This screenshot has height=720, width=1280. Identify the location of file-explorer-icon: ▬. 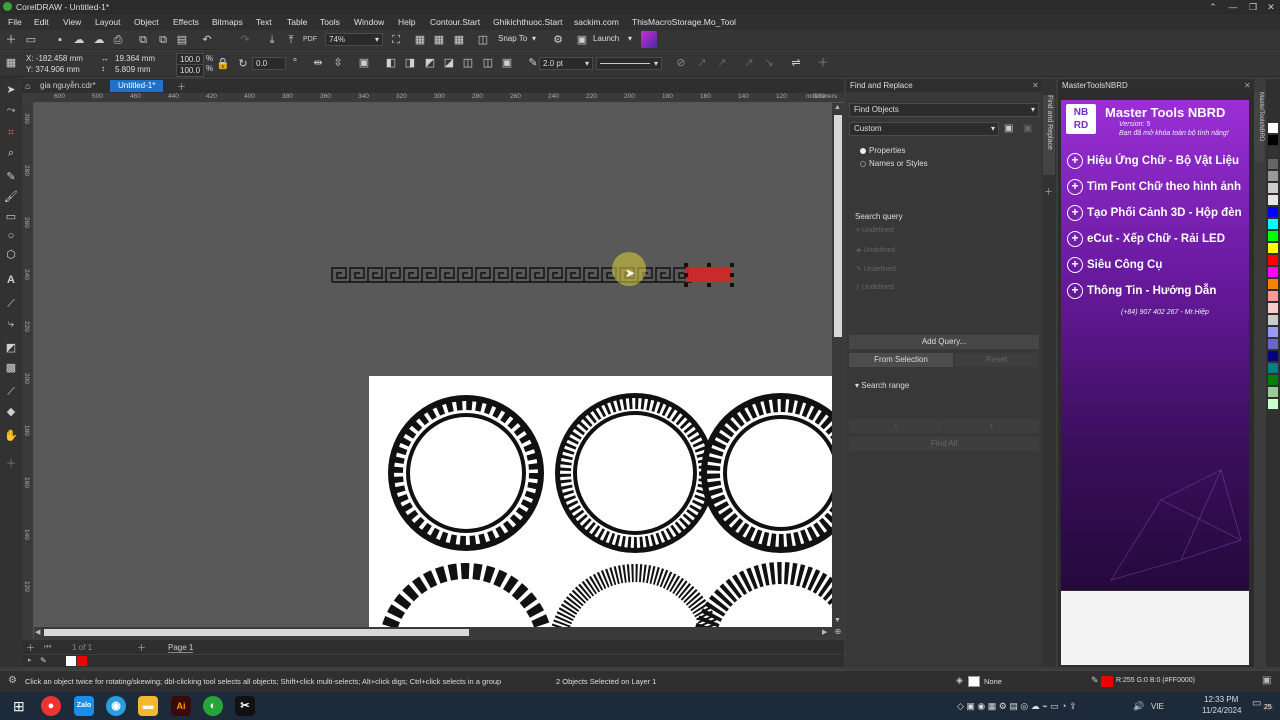
(148, 706).